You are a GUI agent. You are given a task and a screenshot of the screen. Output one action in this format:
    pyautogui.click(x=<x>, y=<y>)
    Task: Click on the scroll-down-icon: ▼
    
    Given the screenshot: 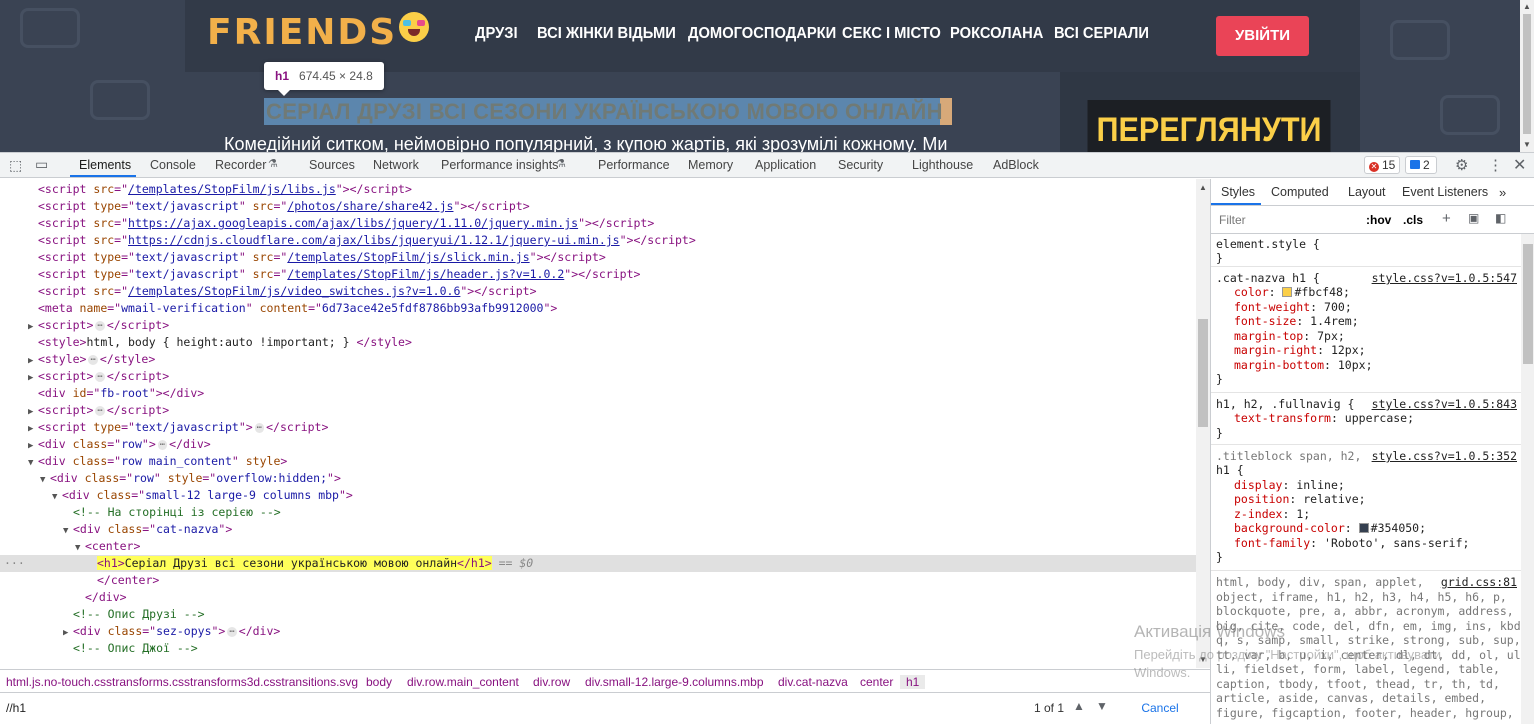 What is the action you would take?
    pyautogui.click(x=1527, y=144)
    